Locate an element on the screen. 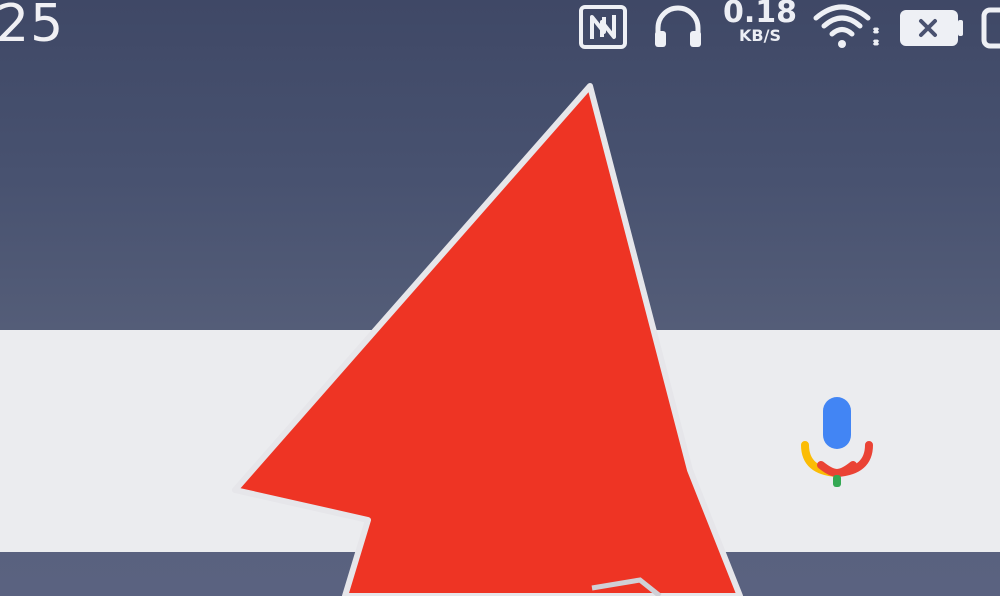  status-icon-partial is located at coordinates (990, 28).